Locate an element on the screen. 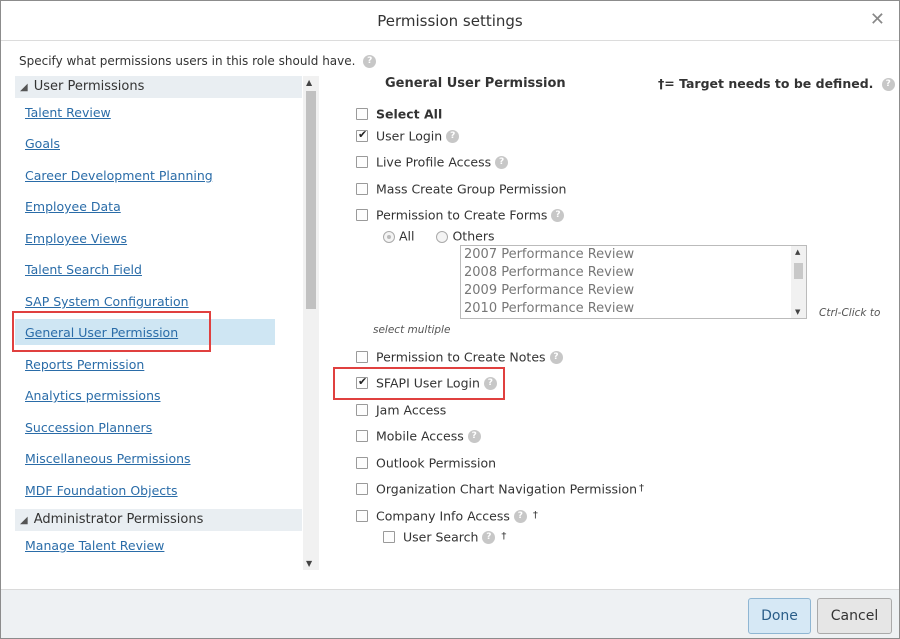 The image size is (900, 639). close-icon: ✕ is located at coordinates (877, 20).